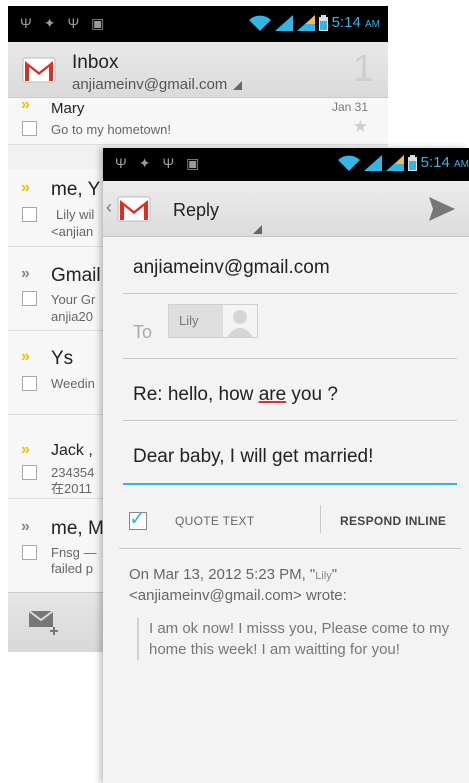 This screenshot has width=469, height=783. I want to click on message-preview: Your Gr, so click(73, 299).